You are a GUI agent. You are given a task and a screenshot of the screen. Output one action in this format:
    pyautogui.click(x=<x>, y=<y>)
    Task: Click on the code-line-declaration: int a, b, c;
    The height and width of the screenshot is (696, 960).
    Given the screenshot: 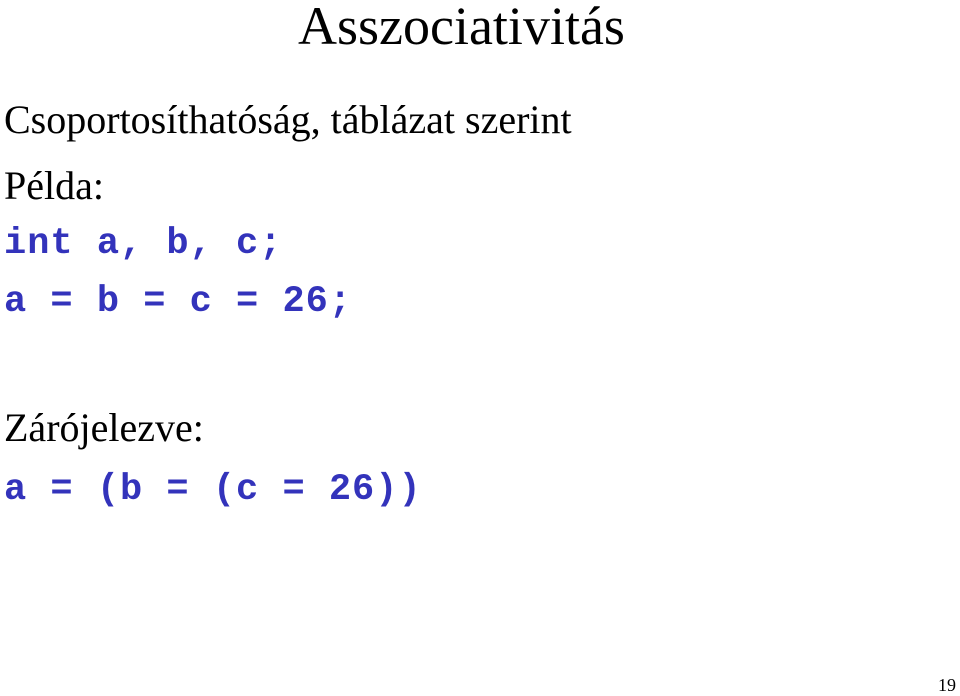 What is the action you would take?
    pyautogui.click(x=143, y=244)
    